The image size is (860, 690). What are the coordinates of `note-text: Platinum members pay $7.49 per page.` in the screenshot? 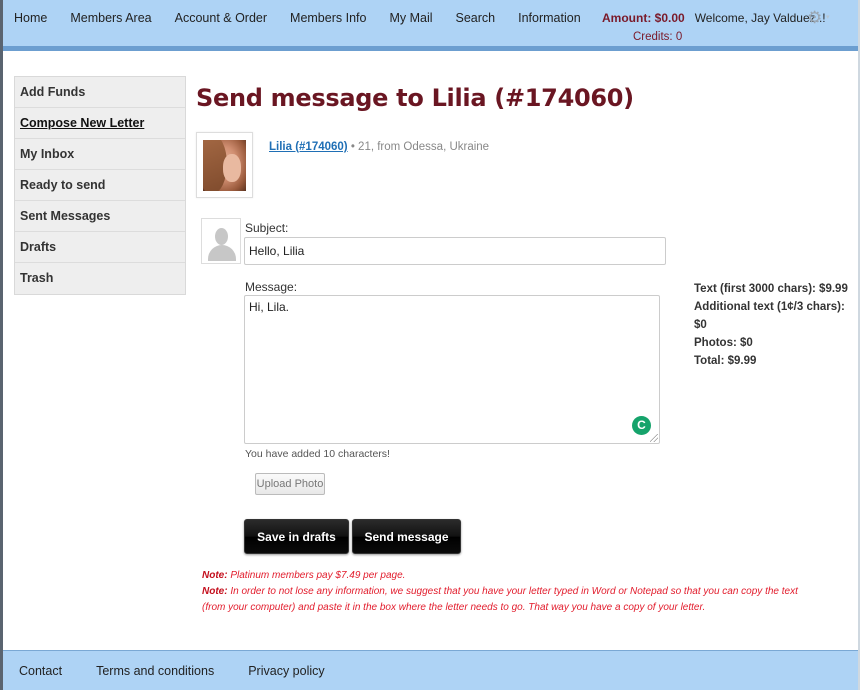 It's located at (316, 575).